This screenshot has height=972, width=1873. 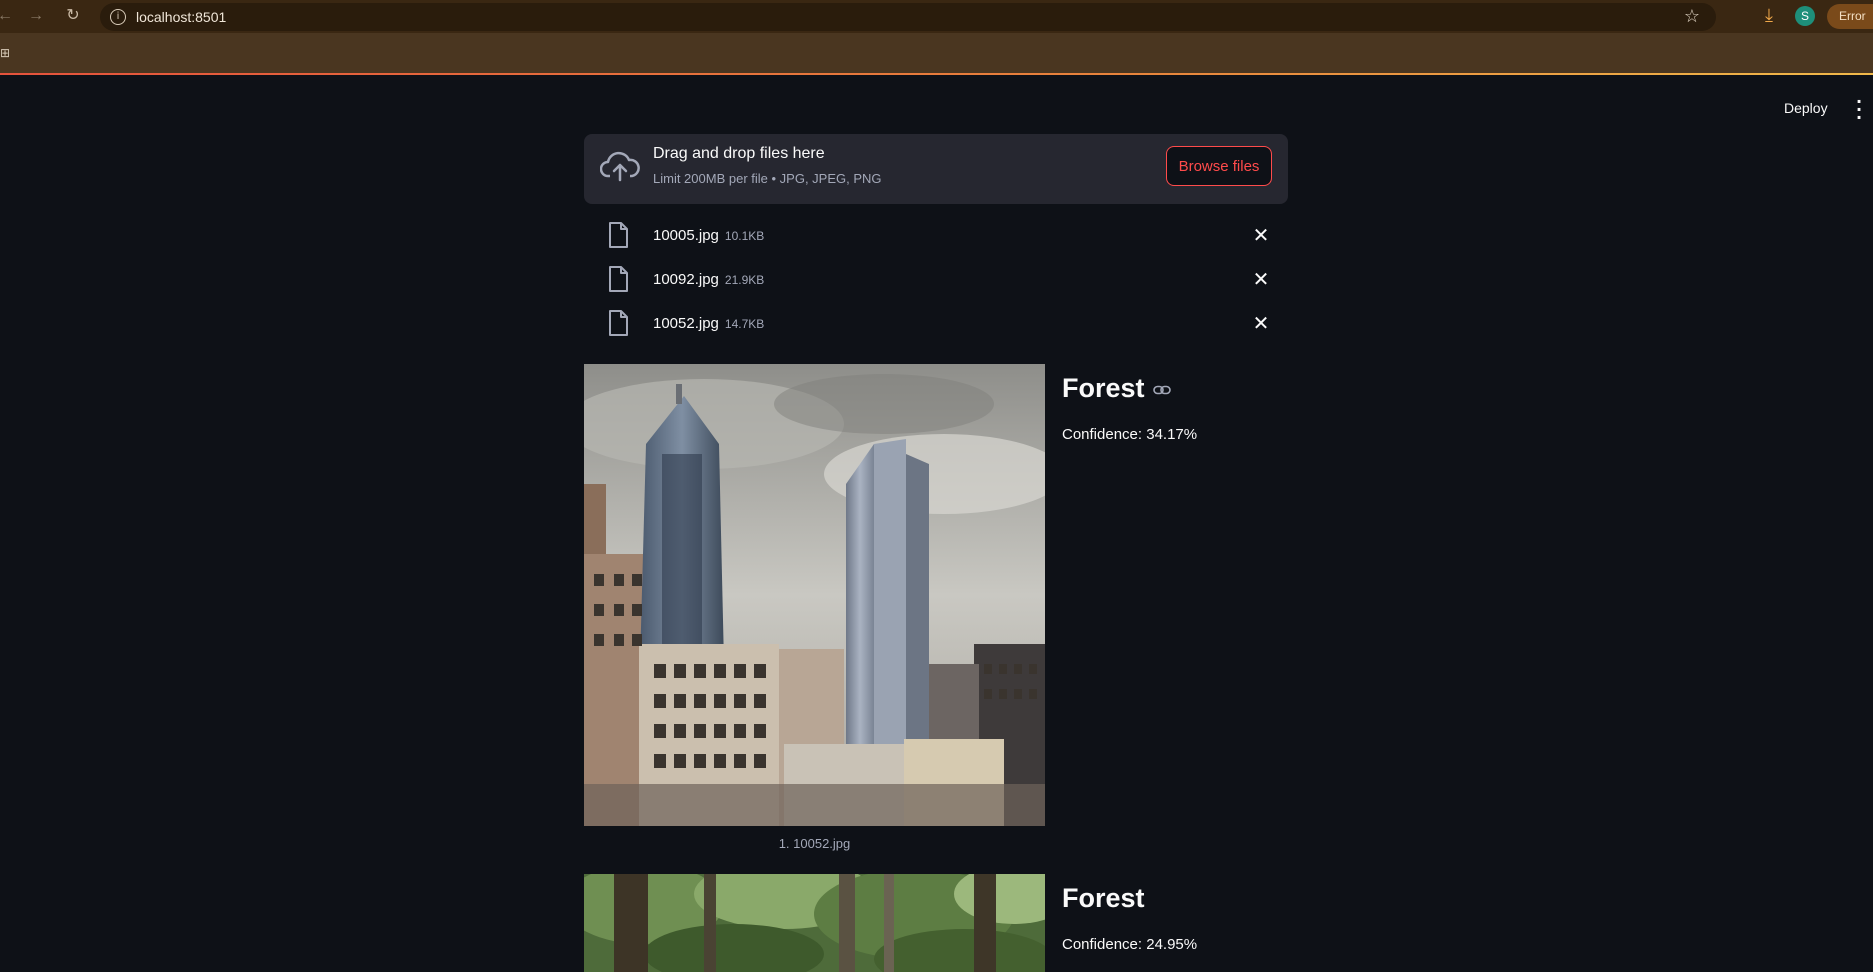 I want to click on city-skyline-image, so click(x=814, y=595).